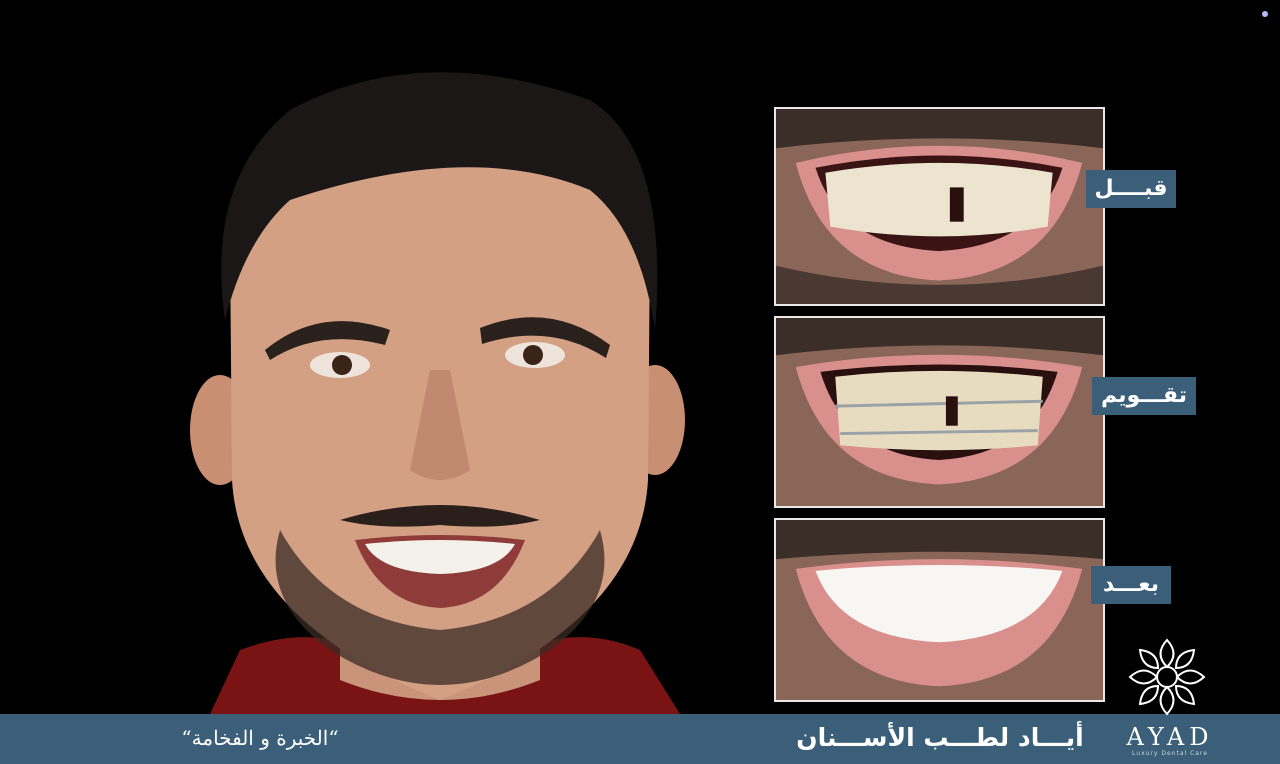 This screenshot has width=1280, height=764. I want to click on brand-logo: AYAD Luxury Dental Care, so click(1170, 742).